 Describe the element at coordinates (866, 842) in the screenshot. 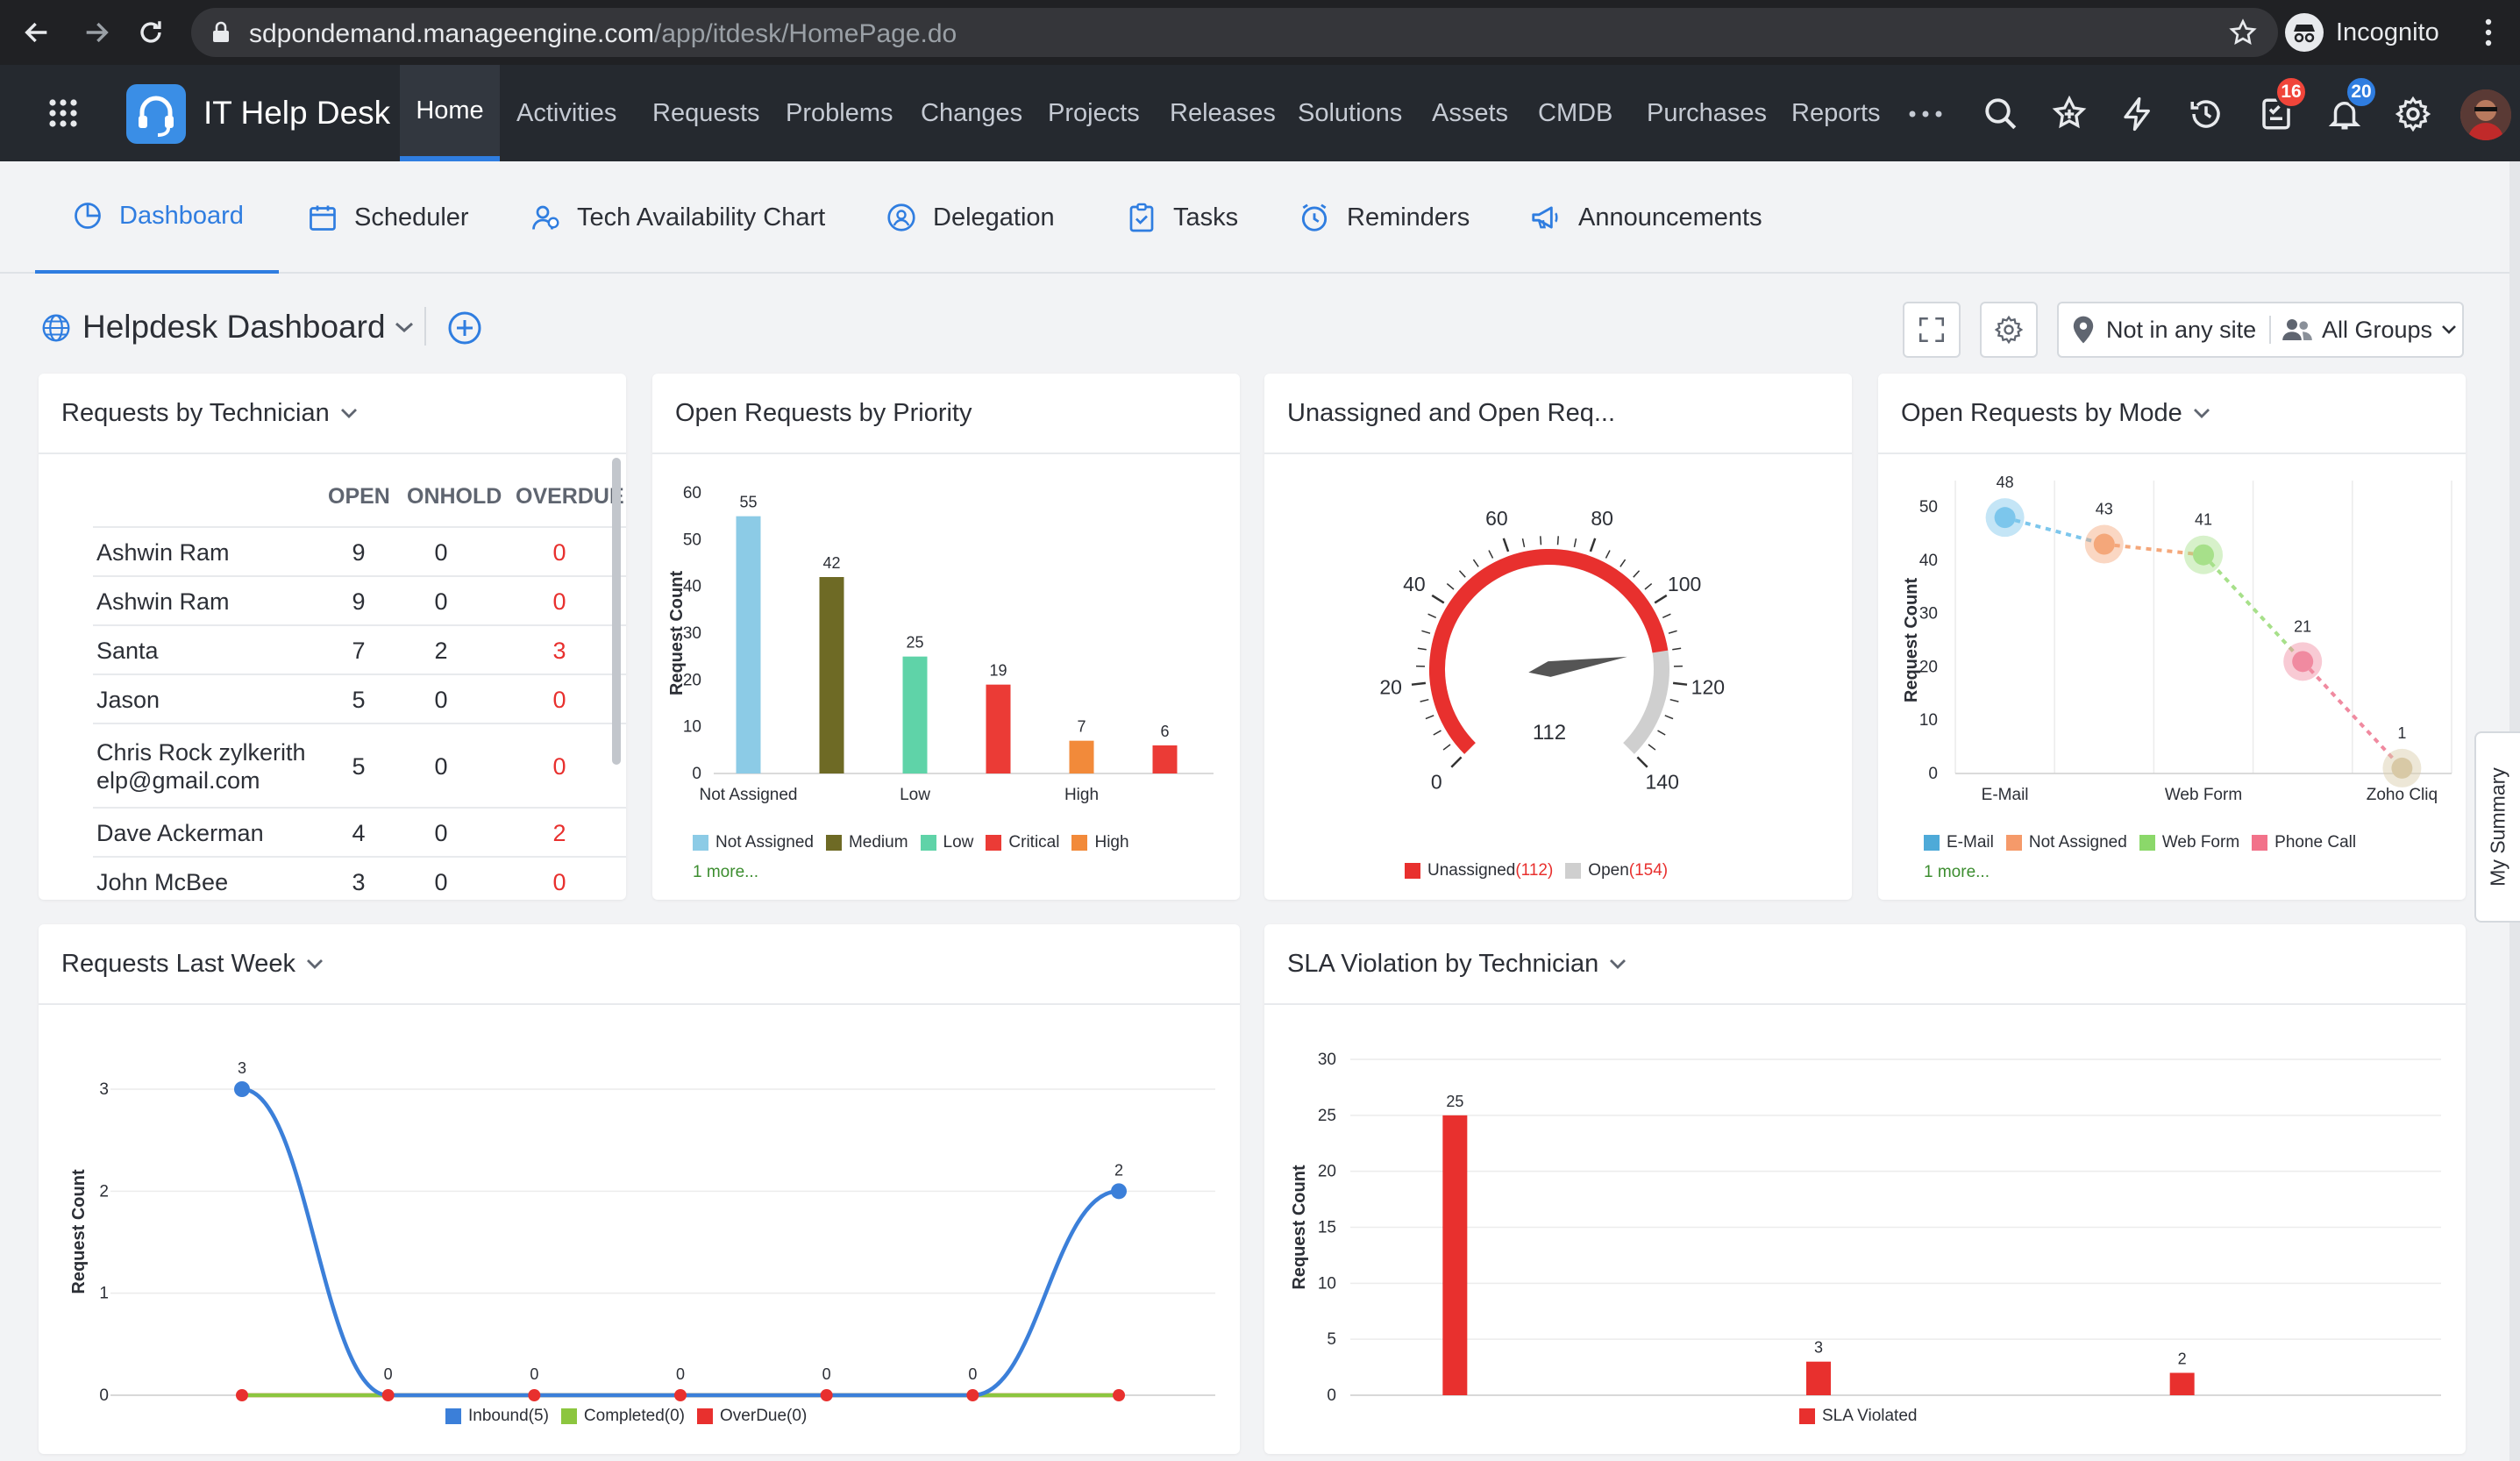

I see `legend-item: Medium` at that location.